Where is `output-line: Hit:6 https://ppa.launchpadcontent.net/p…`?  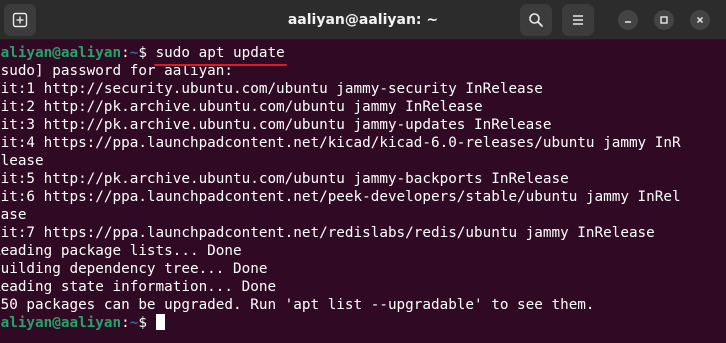 output-line: Hit:6 https://ppa.launchpadcontent.net/p… is located at coordinates (340, 197).